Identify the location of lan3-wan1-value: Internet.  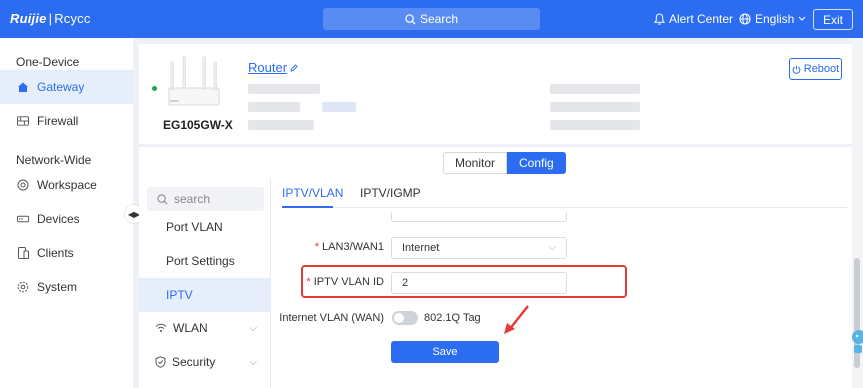
(421, 248).